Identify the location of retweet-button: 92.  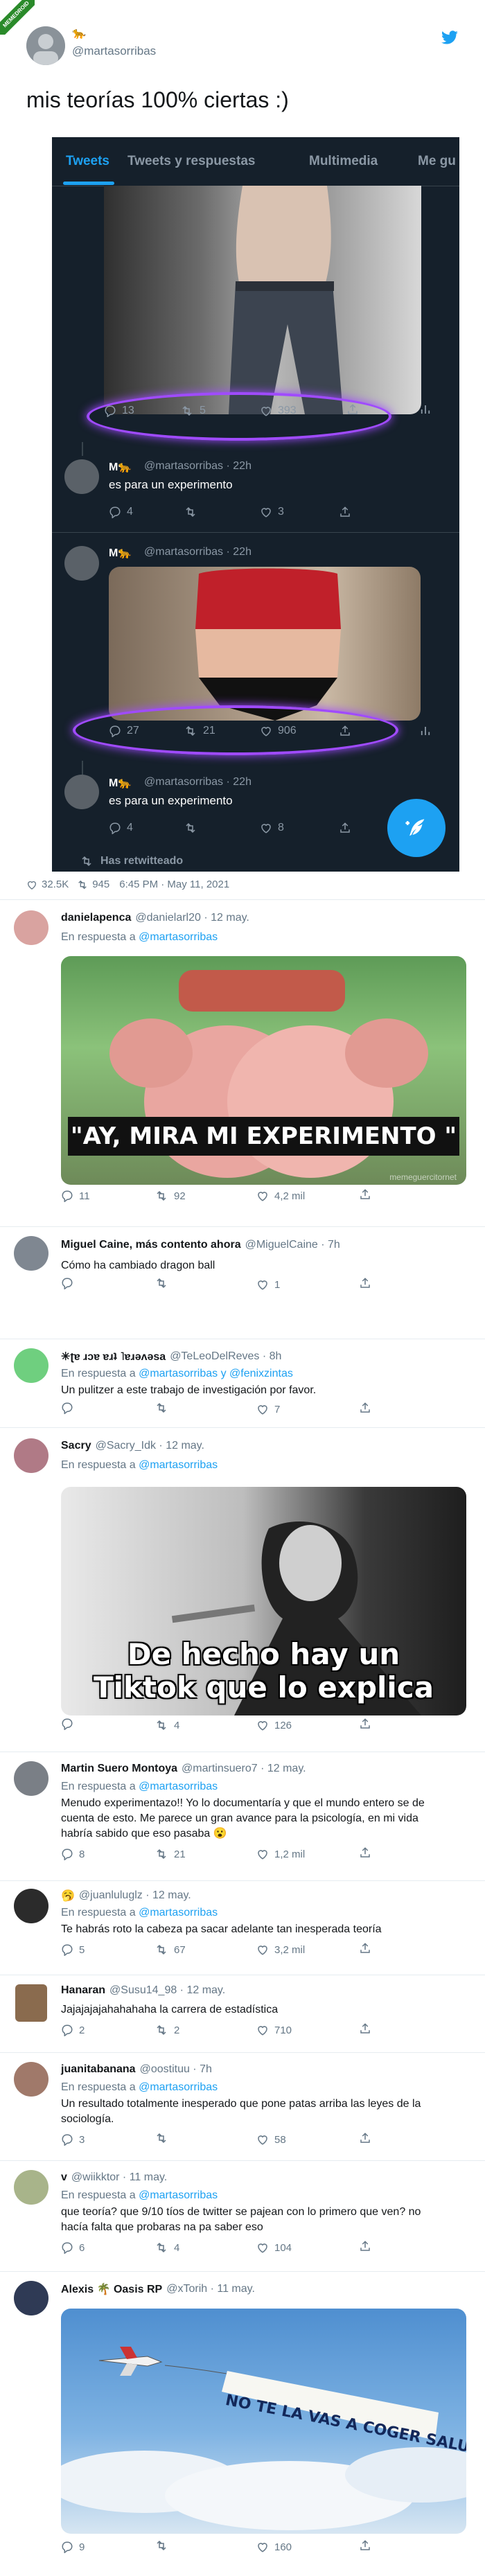
(170, 1196).